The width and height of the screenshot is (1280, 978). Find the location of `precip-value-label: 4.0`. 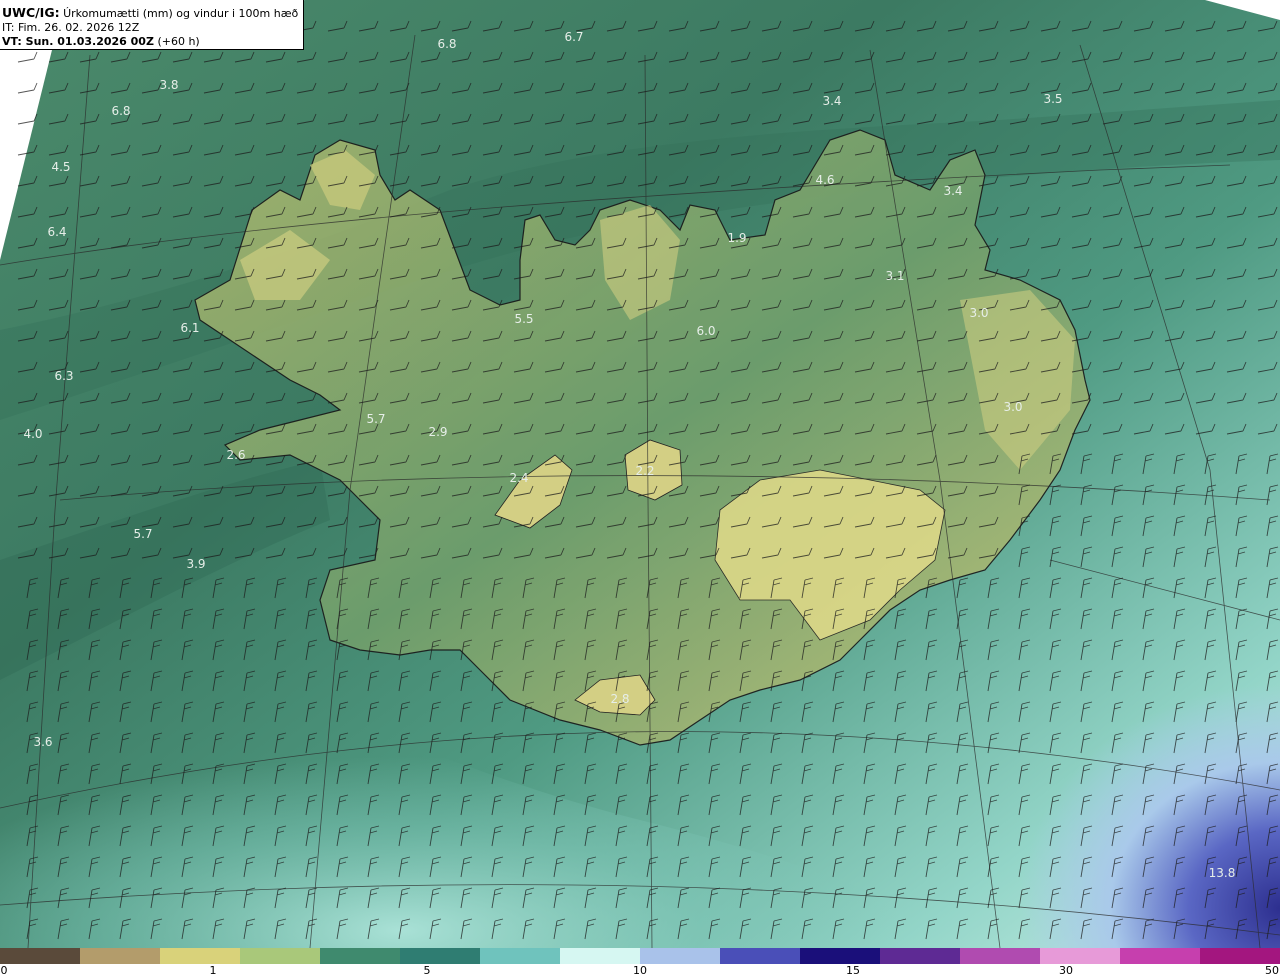

precip-value-label: 4.0 is located at coordinates (32, 434).